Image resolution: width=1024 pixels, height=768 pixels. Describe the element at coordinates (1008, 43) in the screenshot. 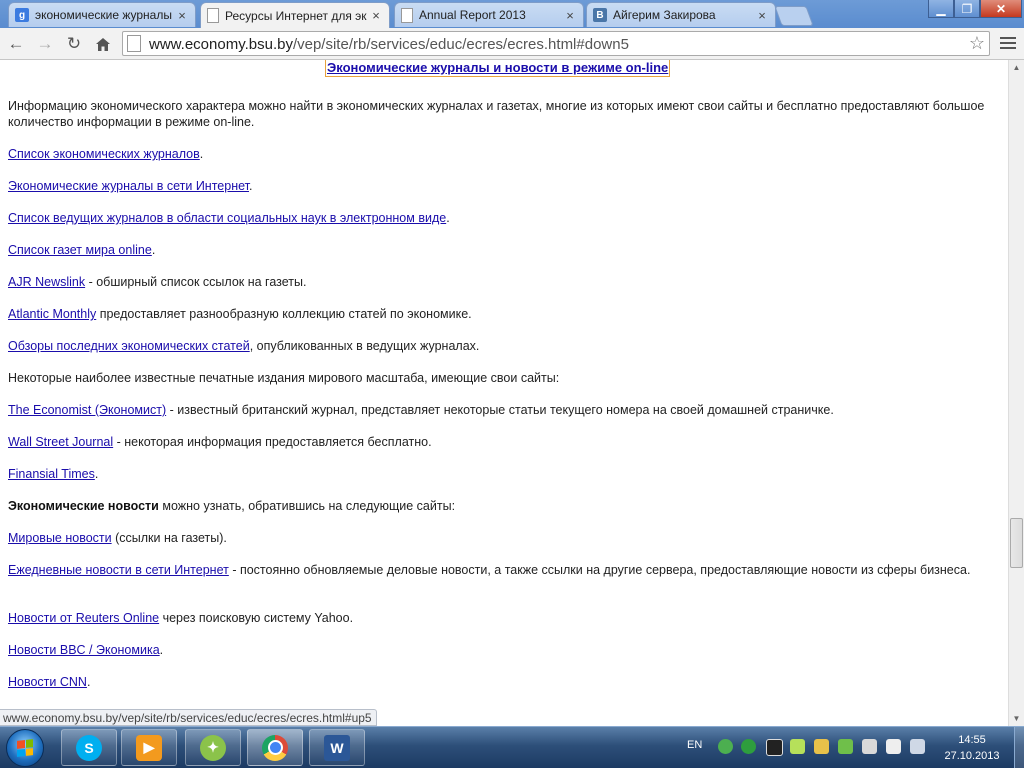

I see `menu-button` at that location.